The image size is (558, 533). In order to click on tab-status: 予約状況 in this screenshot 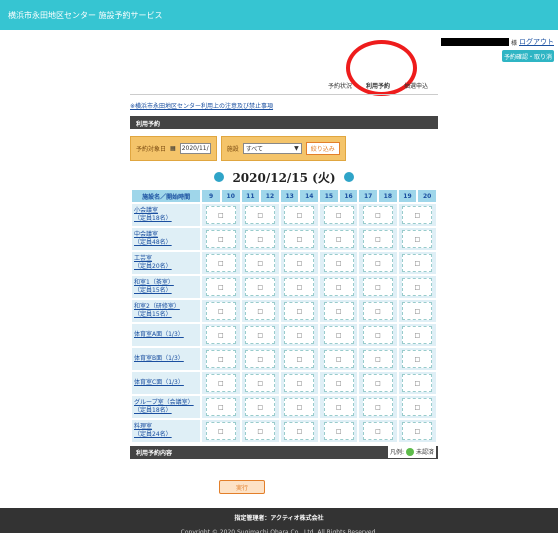, I will do `click(340, 85)`.